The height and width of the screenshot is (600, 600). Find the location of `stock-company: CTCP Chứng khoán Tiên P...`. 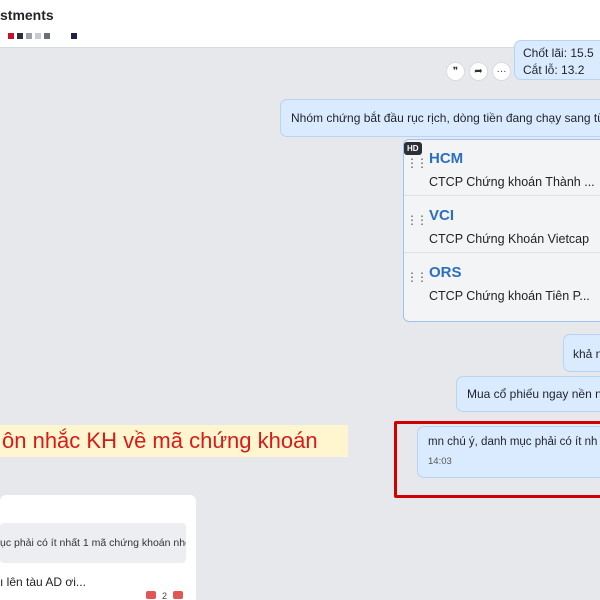

stock-company: CTCP Chứng khoán Tiên P... is located at coordinates (509, 296).